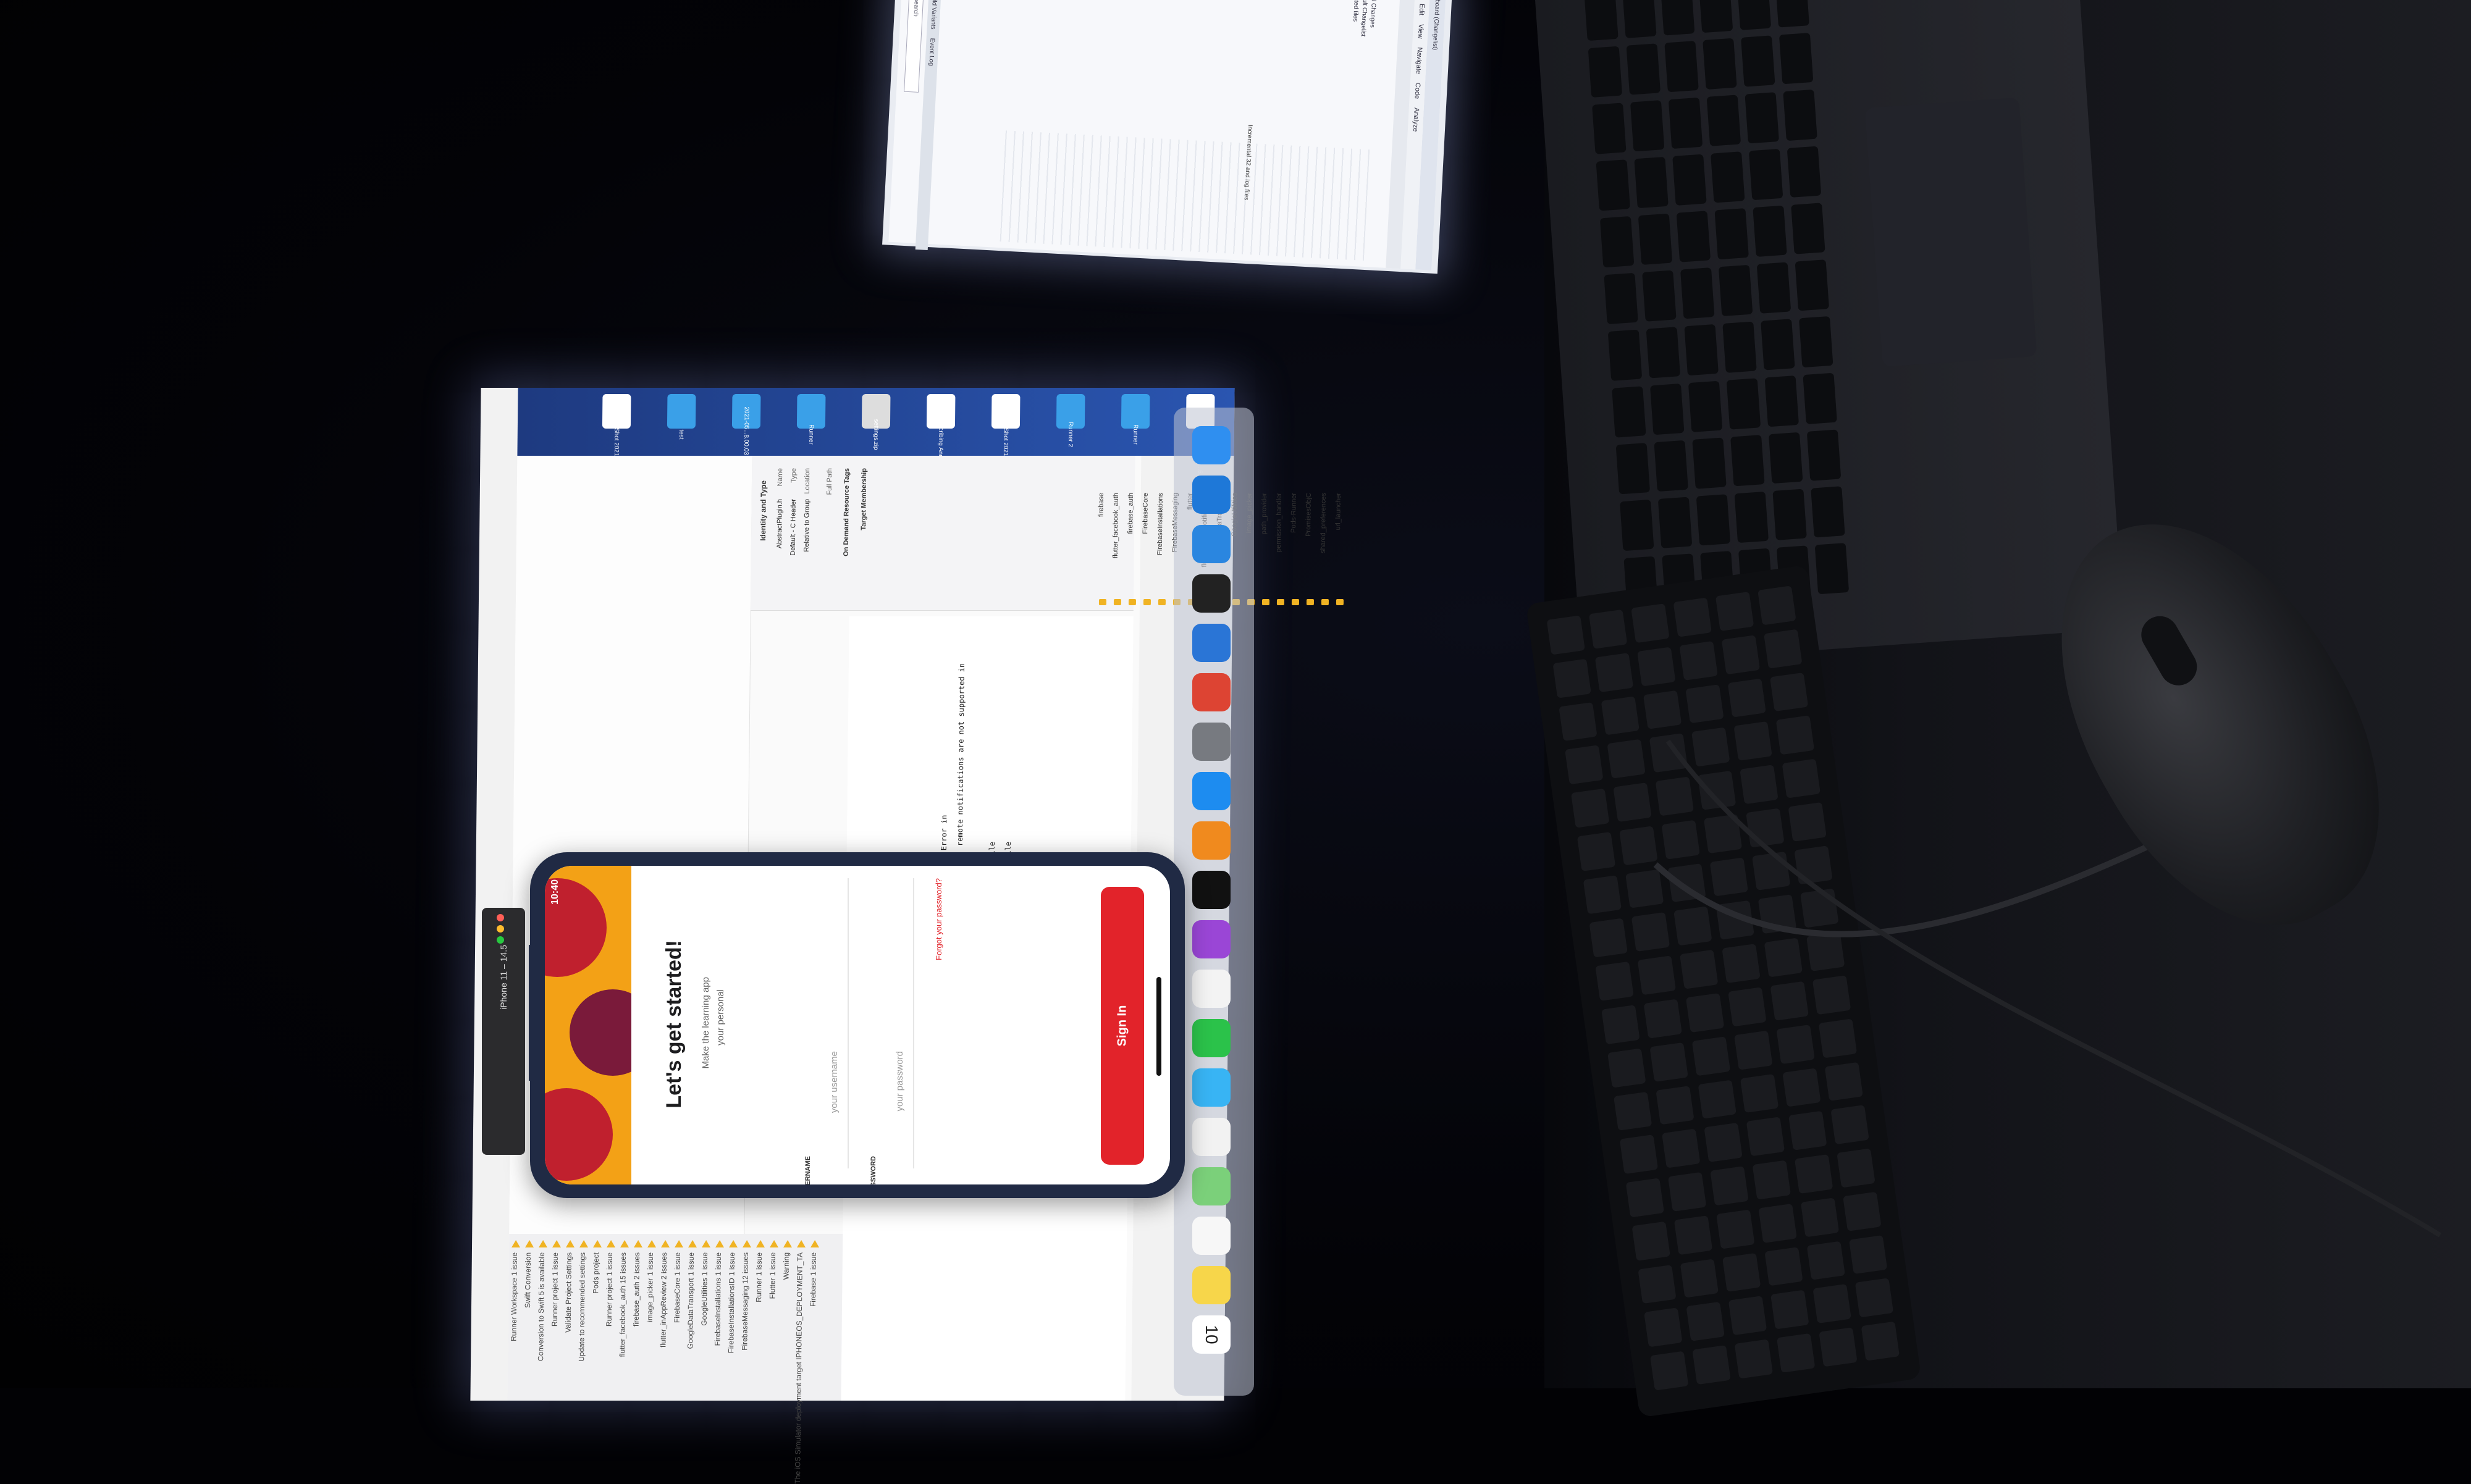 This screenshot has height=1484, width=2471. Describe the element at coordinates (876, 434) in the screenshot. I see `desktop-file-label: settings.zip` at that location.